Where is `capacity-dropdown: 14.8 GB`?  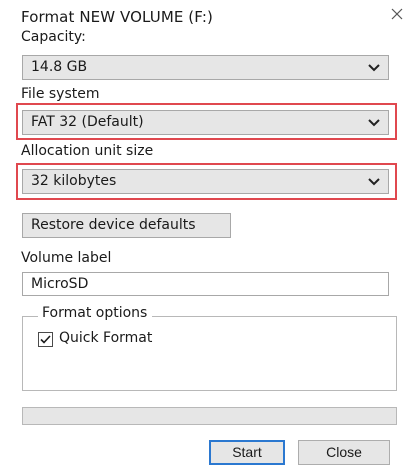 capacity-dropdown: 14.8 GB is located at coordinates (205, 67).